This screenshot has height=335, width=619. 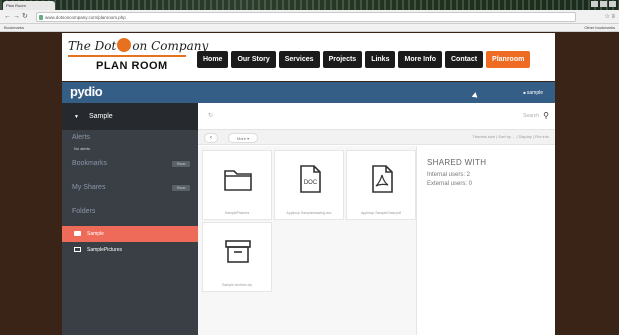 I want to click on tab-title: Plan Room, so click(x=16, y=5).